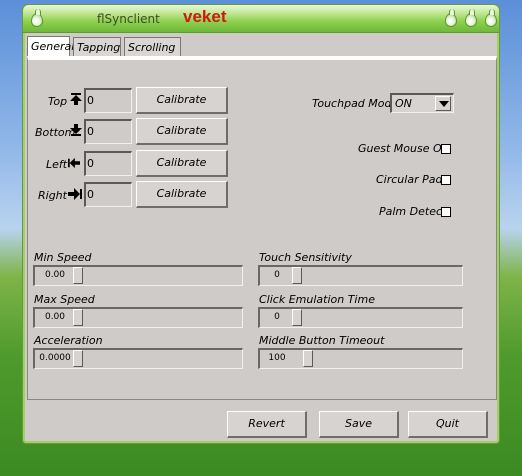 The height and width of the screenshot is (476, 522). What do you see at coordinates (261, 19) in the screenshot?
I see `title-bar: flSynclient veket` at bounding box center [261, 19].